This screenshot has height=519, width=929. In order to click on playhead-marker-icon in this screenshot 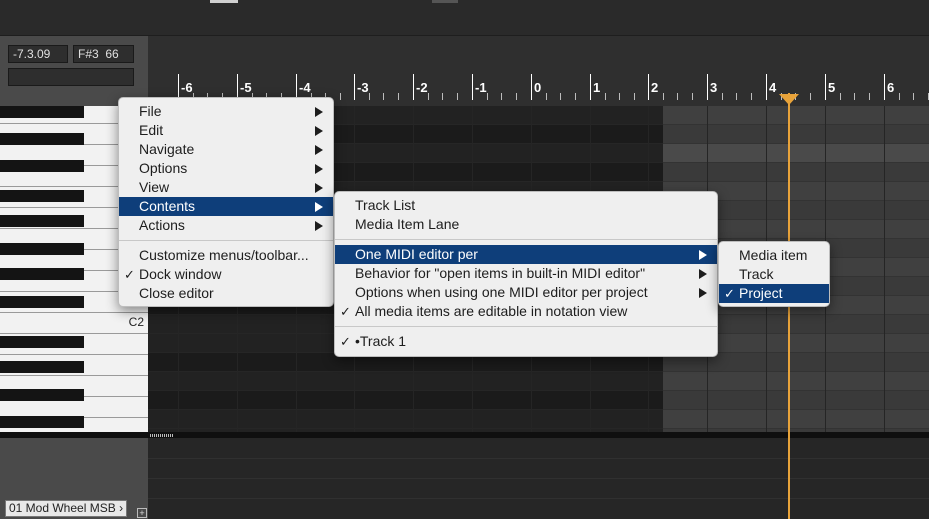, I will do `click(789, 99)`.